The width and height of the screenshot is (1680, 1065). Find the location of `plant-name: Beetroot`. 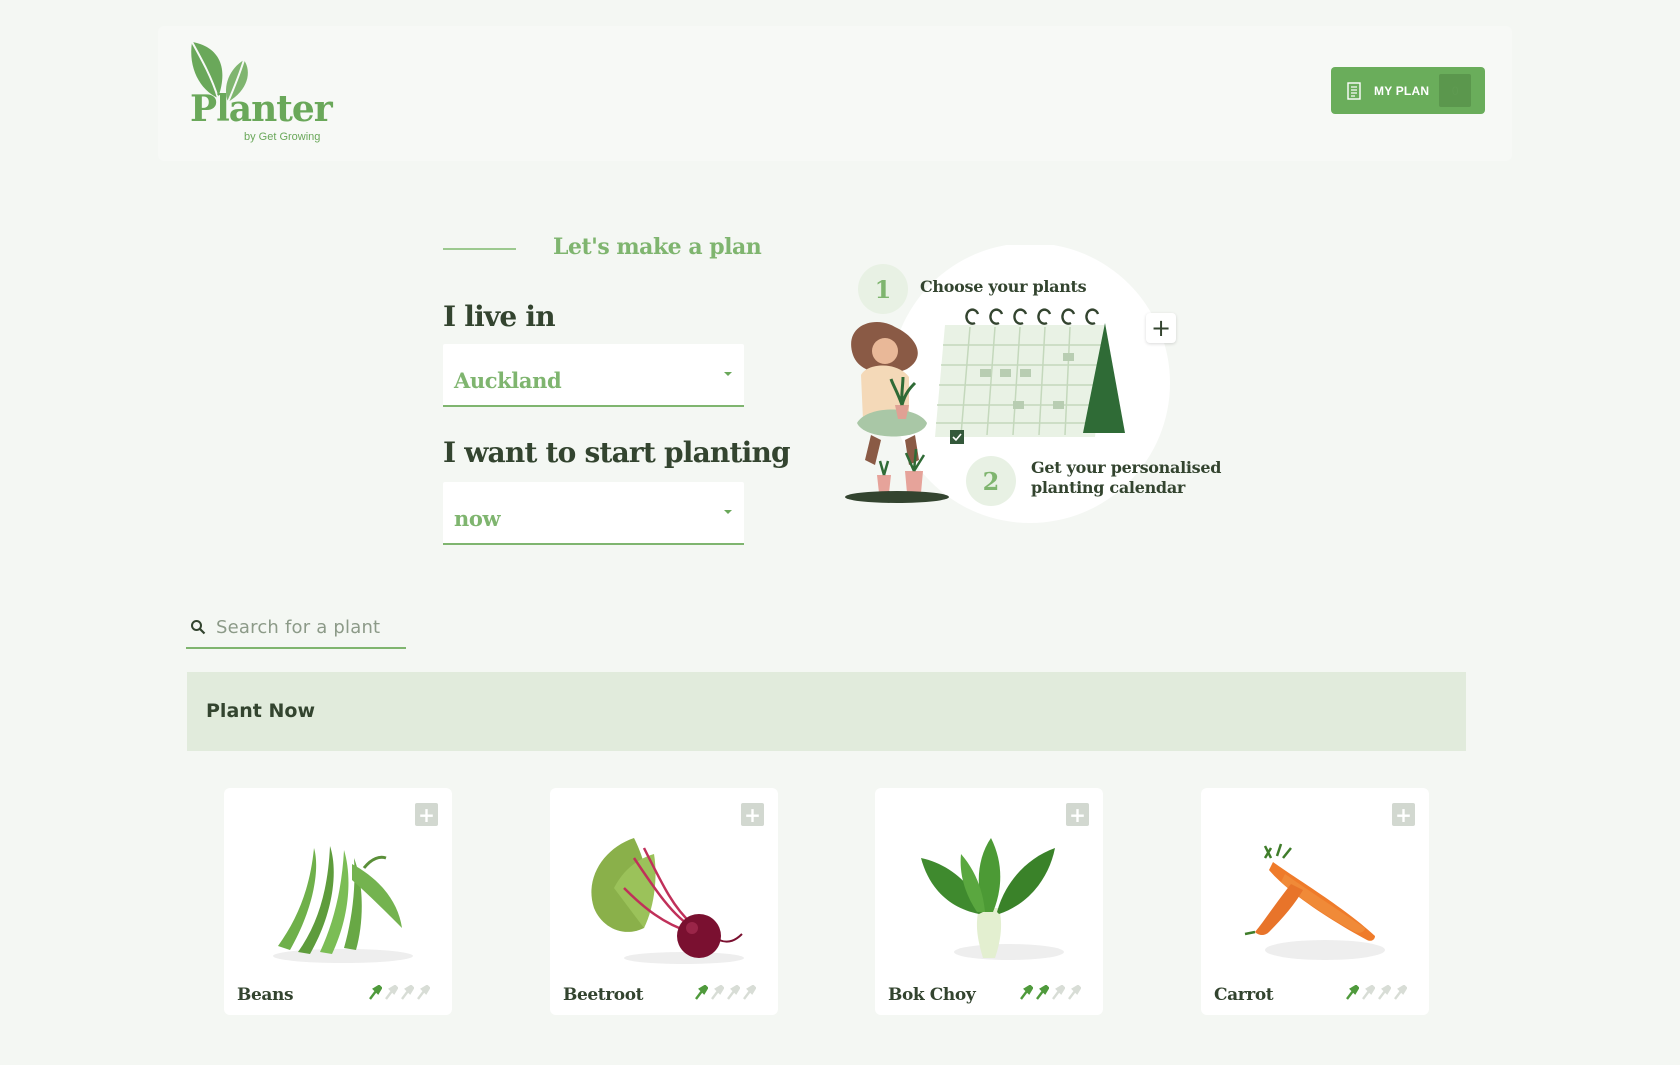

plant-name: Beetroot is located at coordinates (603, 995).